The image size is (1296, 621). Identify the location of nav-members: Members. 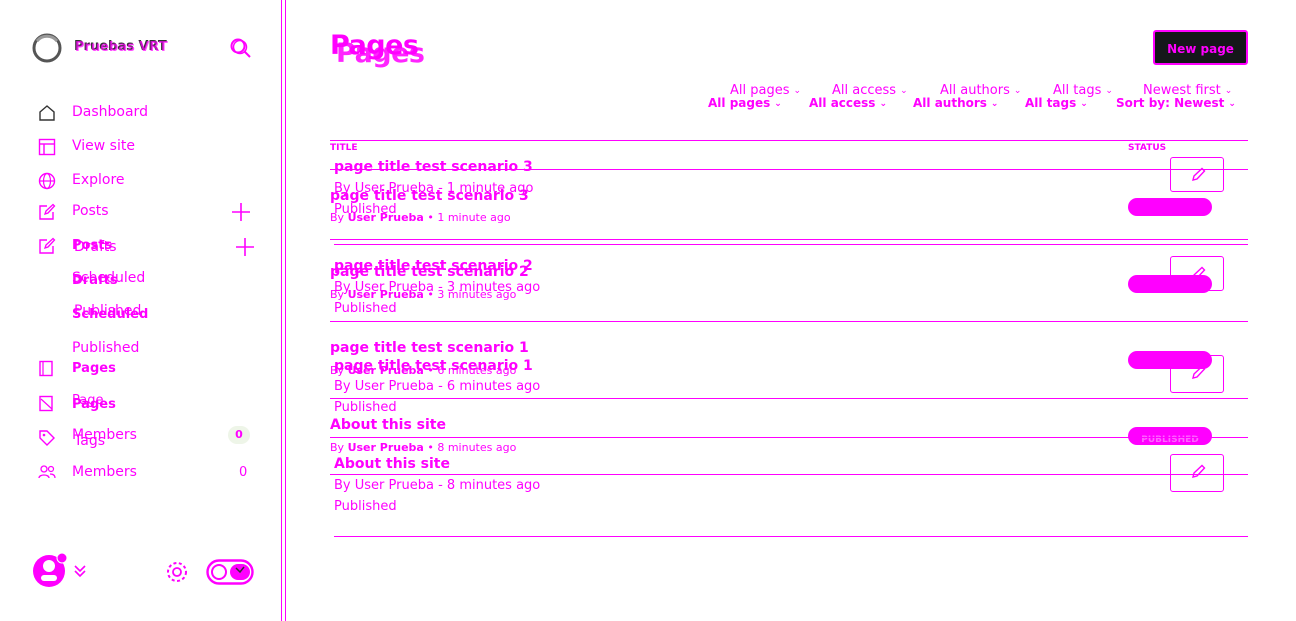
(104, 472).